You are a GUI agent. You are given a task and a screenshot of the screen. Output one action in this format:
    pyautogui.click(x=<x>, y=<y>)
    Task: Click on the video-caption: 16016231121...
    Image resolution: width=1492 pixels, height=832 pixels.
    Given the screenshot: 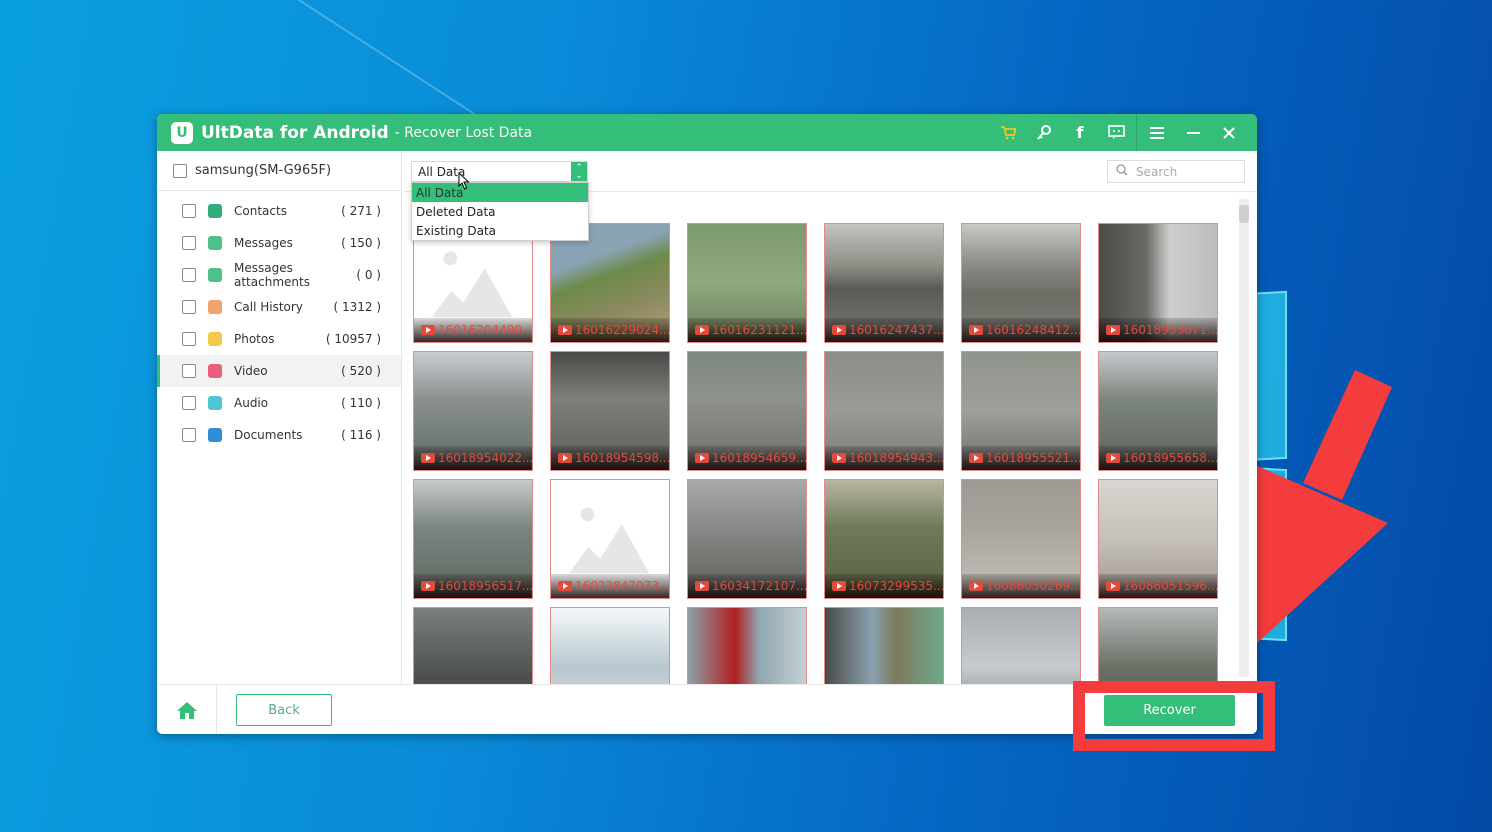 What is the action you would take?
    pyautogui.click(x=747, y=330)
    